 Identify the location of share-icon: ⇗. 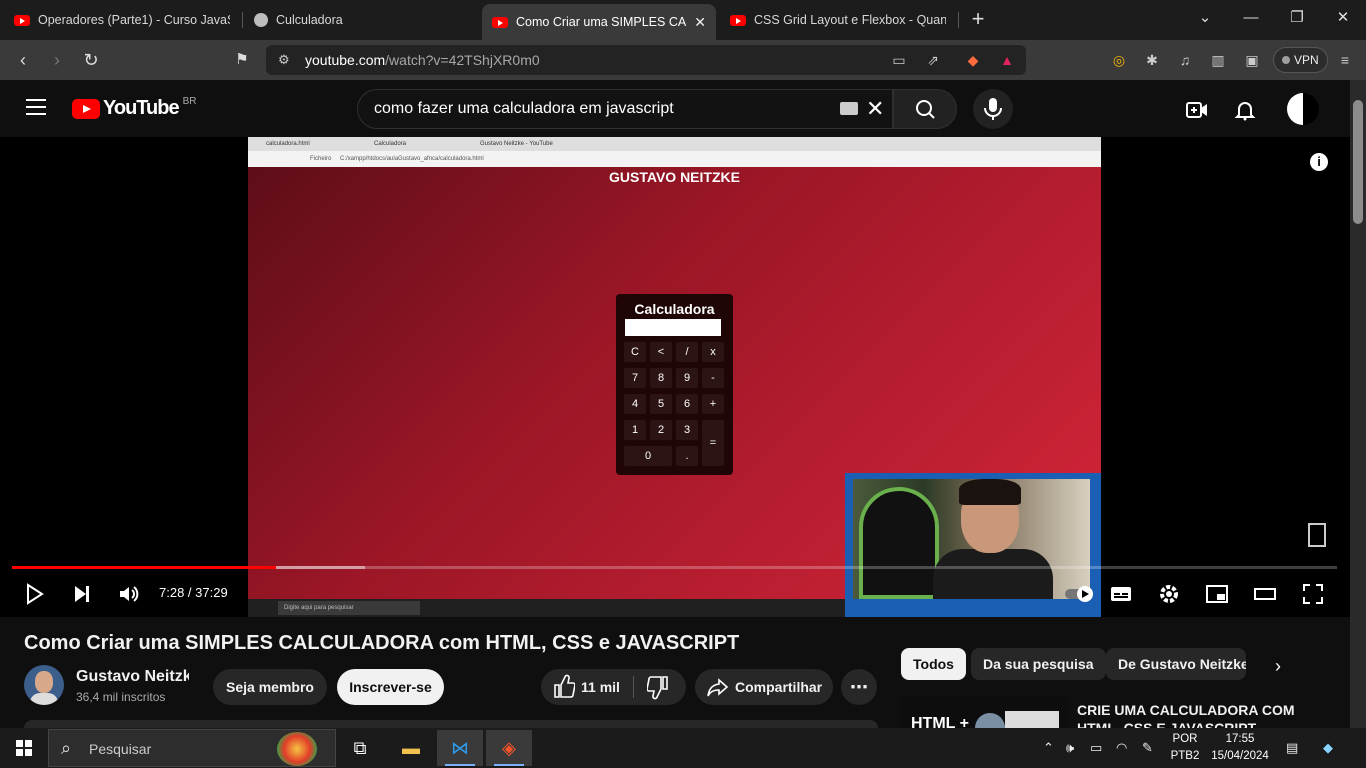
(933, 60).